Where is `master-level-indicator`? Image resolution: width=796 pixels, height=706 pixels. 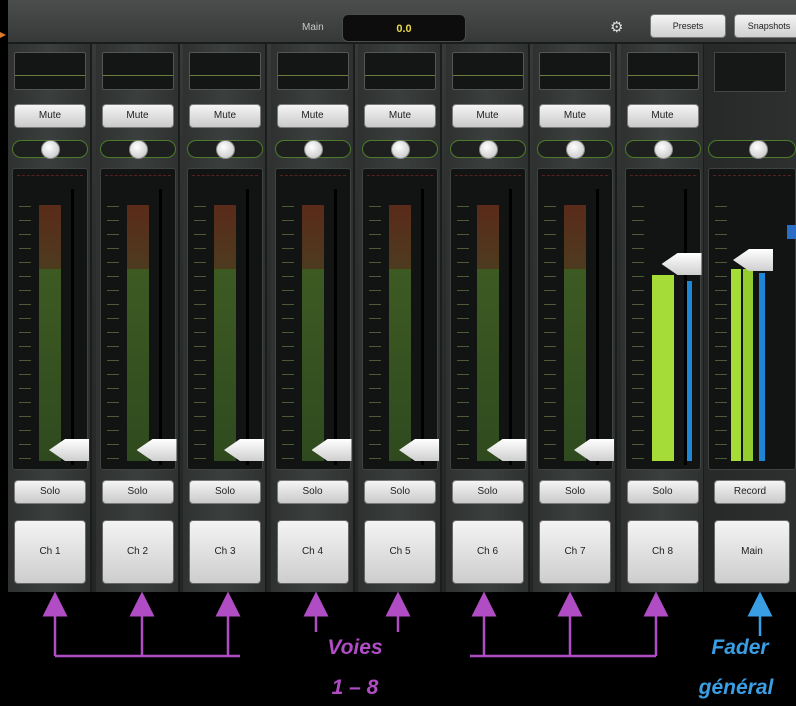 master-level-indicator is located at coordinates (762, 367).